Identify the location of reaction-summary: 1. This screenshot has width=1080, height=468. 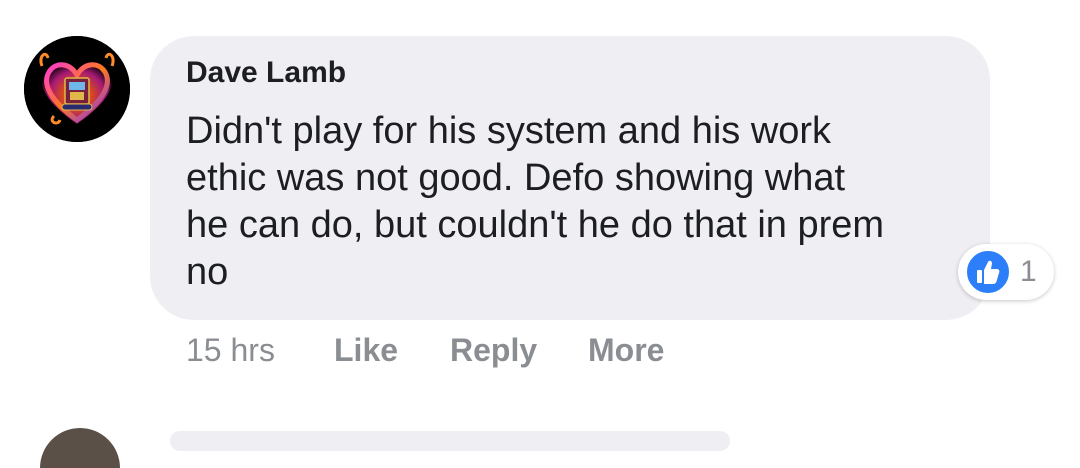
(1006, 272).